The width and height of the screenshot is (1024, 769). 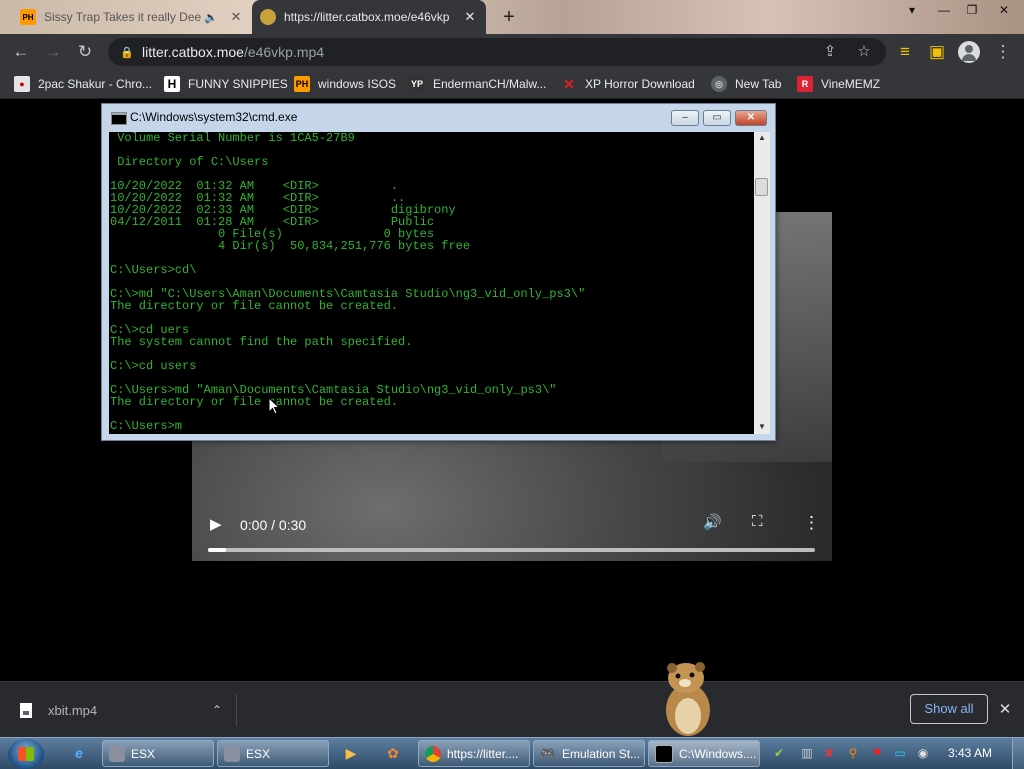 I want to click on chevron-up-icon: ⌃, so click(x=217, y=710).